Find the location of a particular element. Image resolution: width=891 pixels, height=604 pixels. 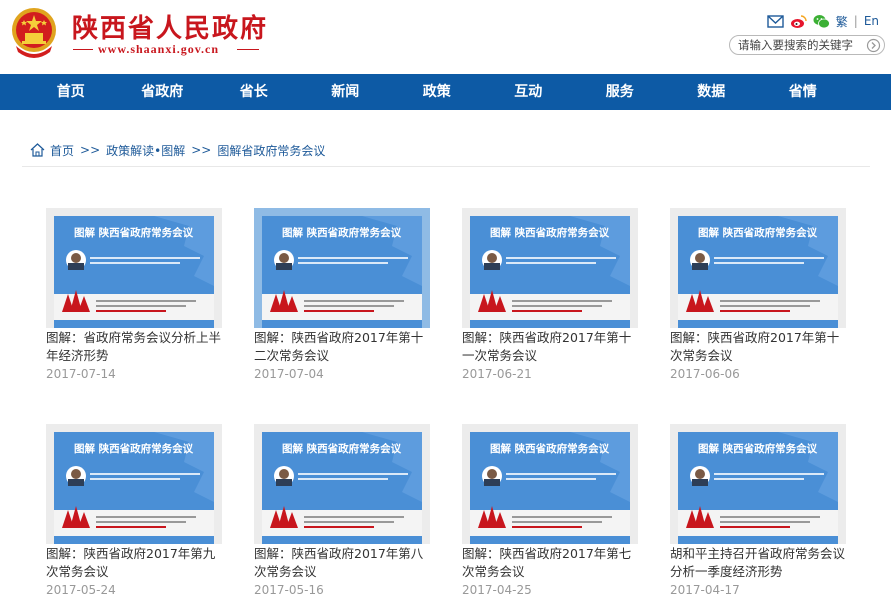

wechat-icon is located at coordinates (821, 21).